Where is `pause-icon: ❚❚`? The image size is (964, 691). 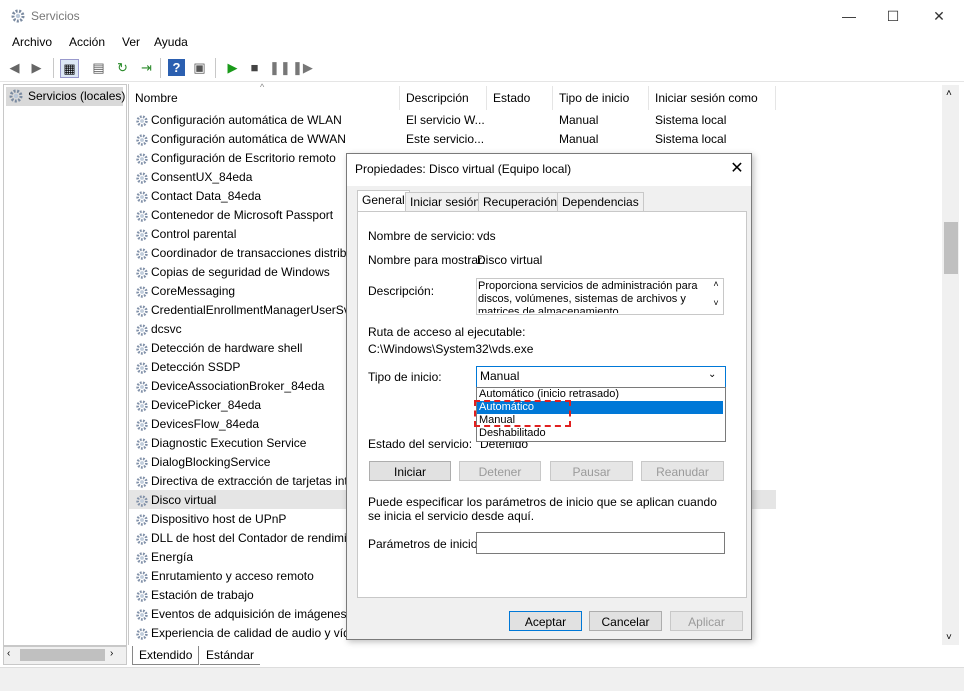
pause-icon: ❚❚ is located at coordinates (280, 67).